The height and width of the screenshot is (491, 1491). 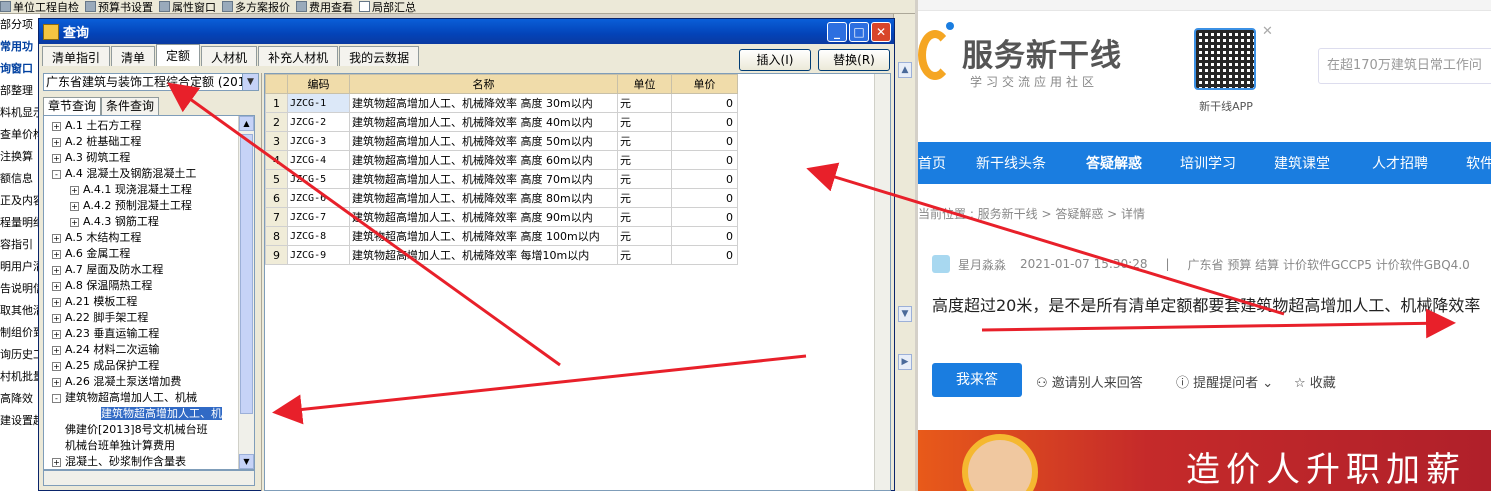 What do you see at coordinates (149, 126) in the screenshot?
I see `tree-node: + A.1 土石方工程` at bounding box center [149, 126].